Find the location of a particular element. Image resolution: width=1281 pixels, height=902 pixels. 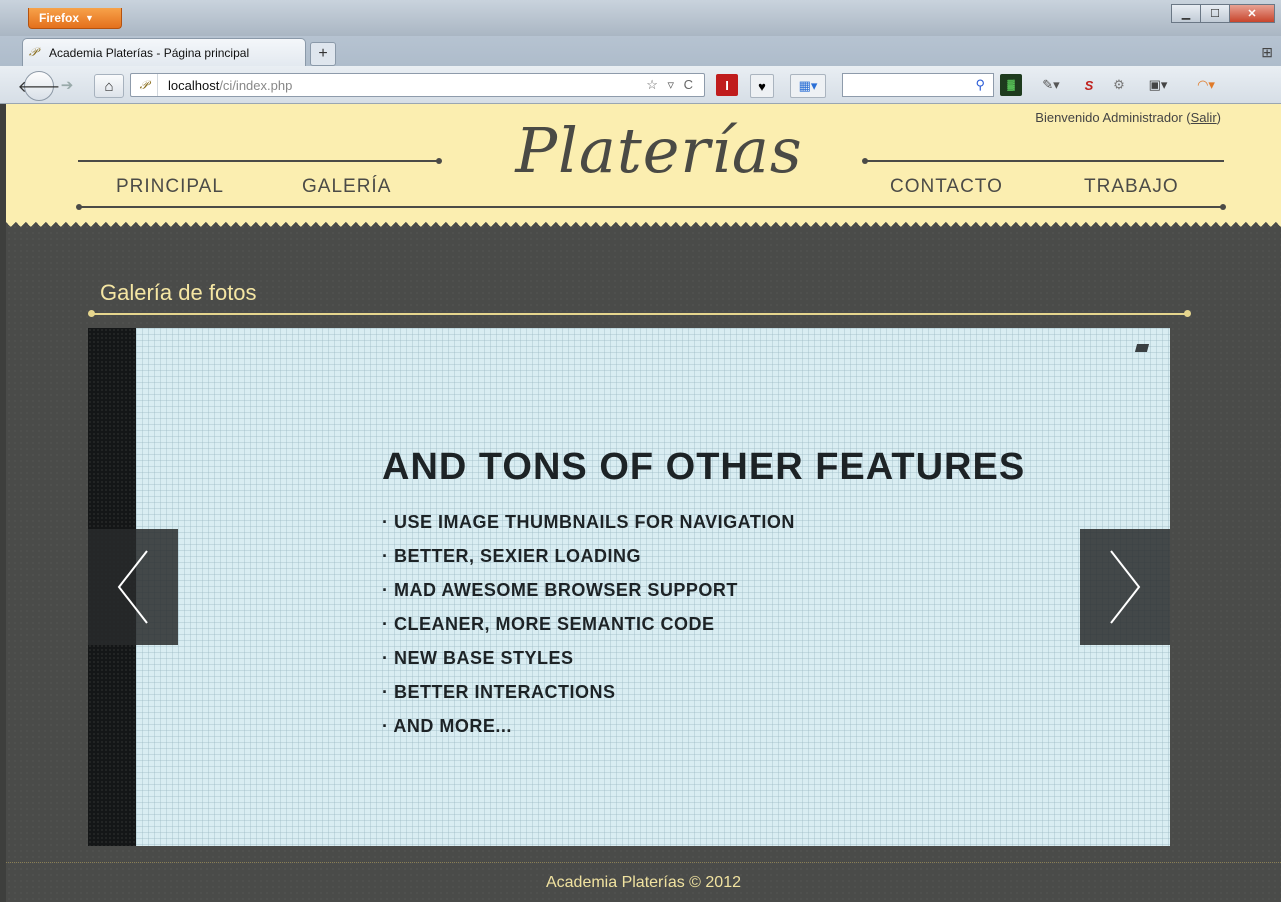

search-icon: ⚲ is located at coordinates (980, 85).